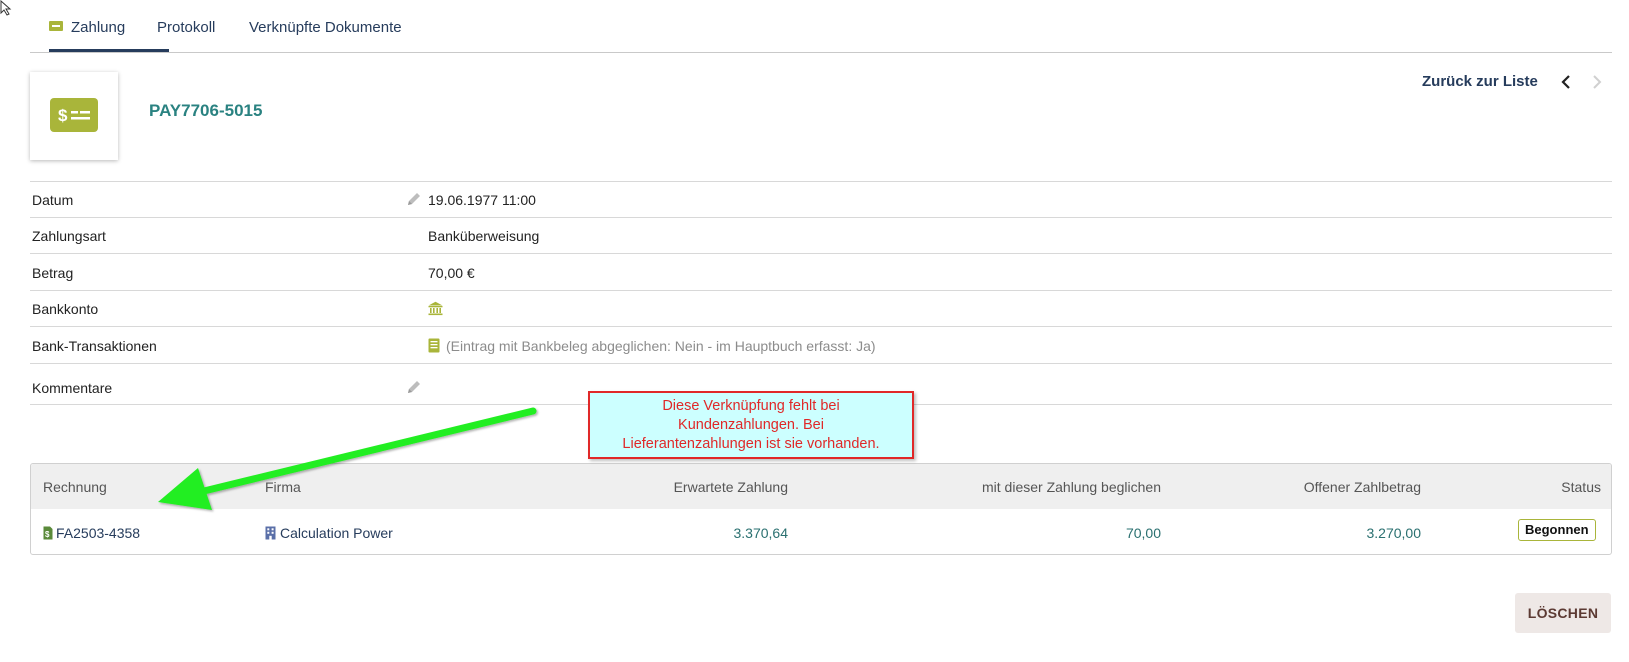  What do you see at coordinates (730, 487) in the screenshot?
I see `column-header-erwartete-zahlung: Erwartete Zahlung` at bounding box center [730, 487].